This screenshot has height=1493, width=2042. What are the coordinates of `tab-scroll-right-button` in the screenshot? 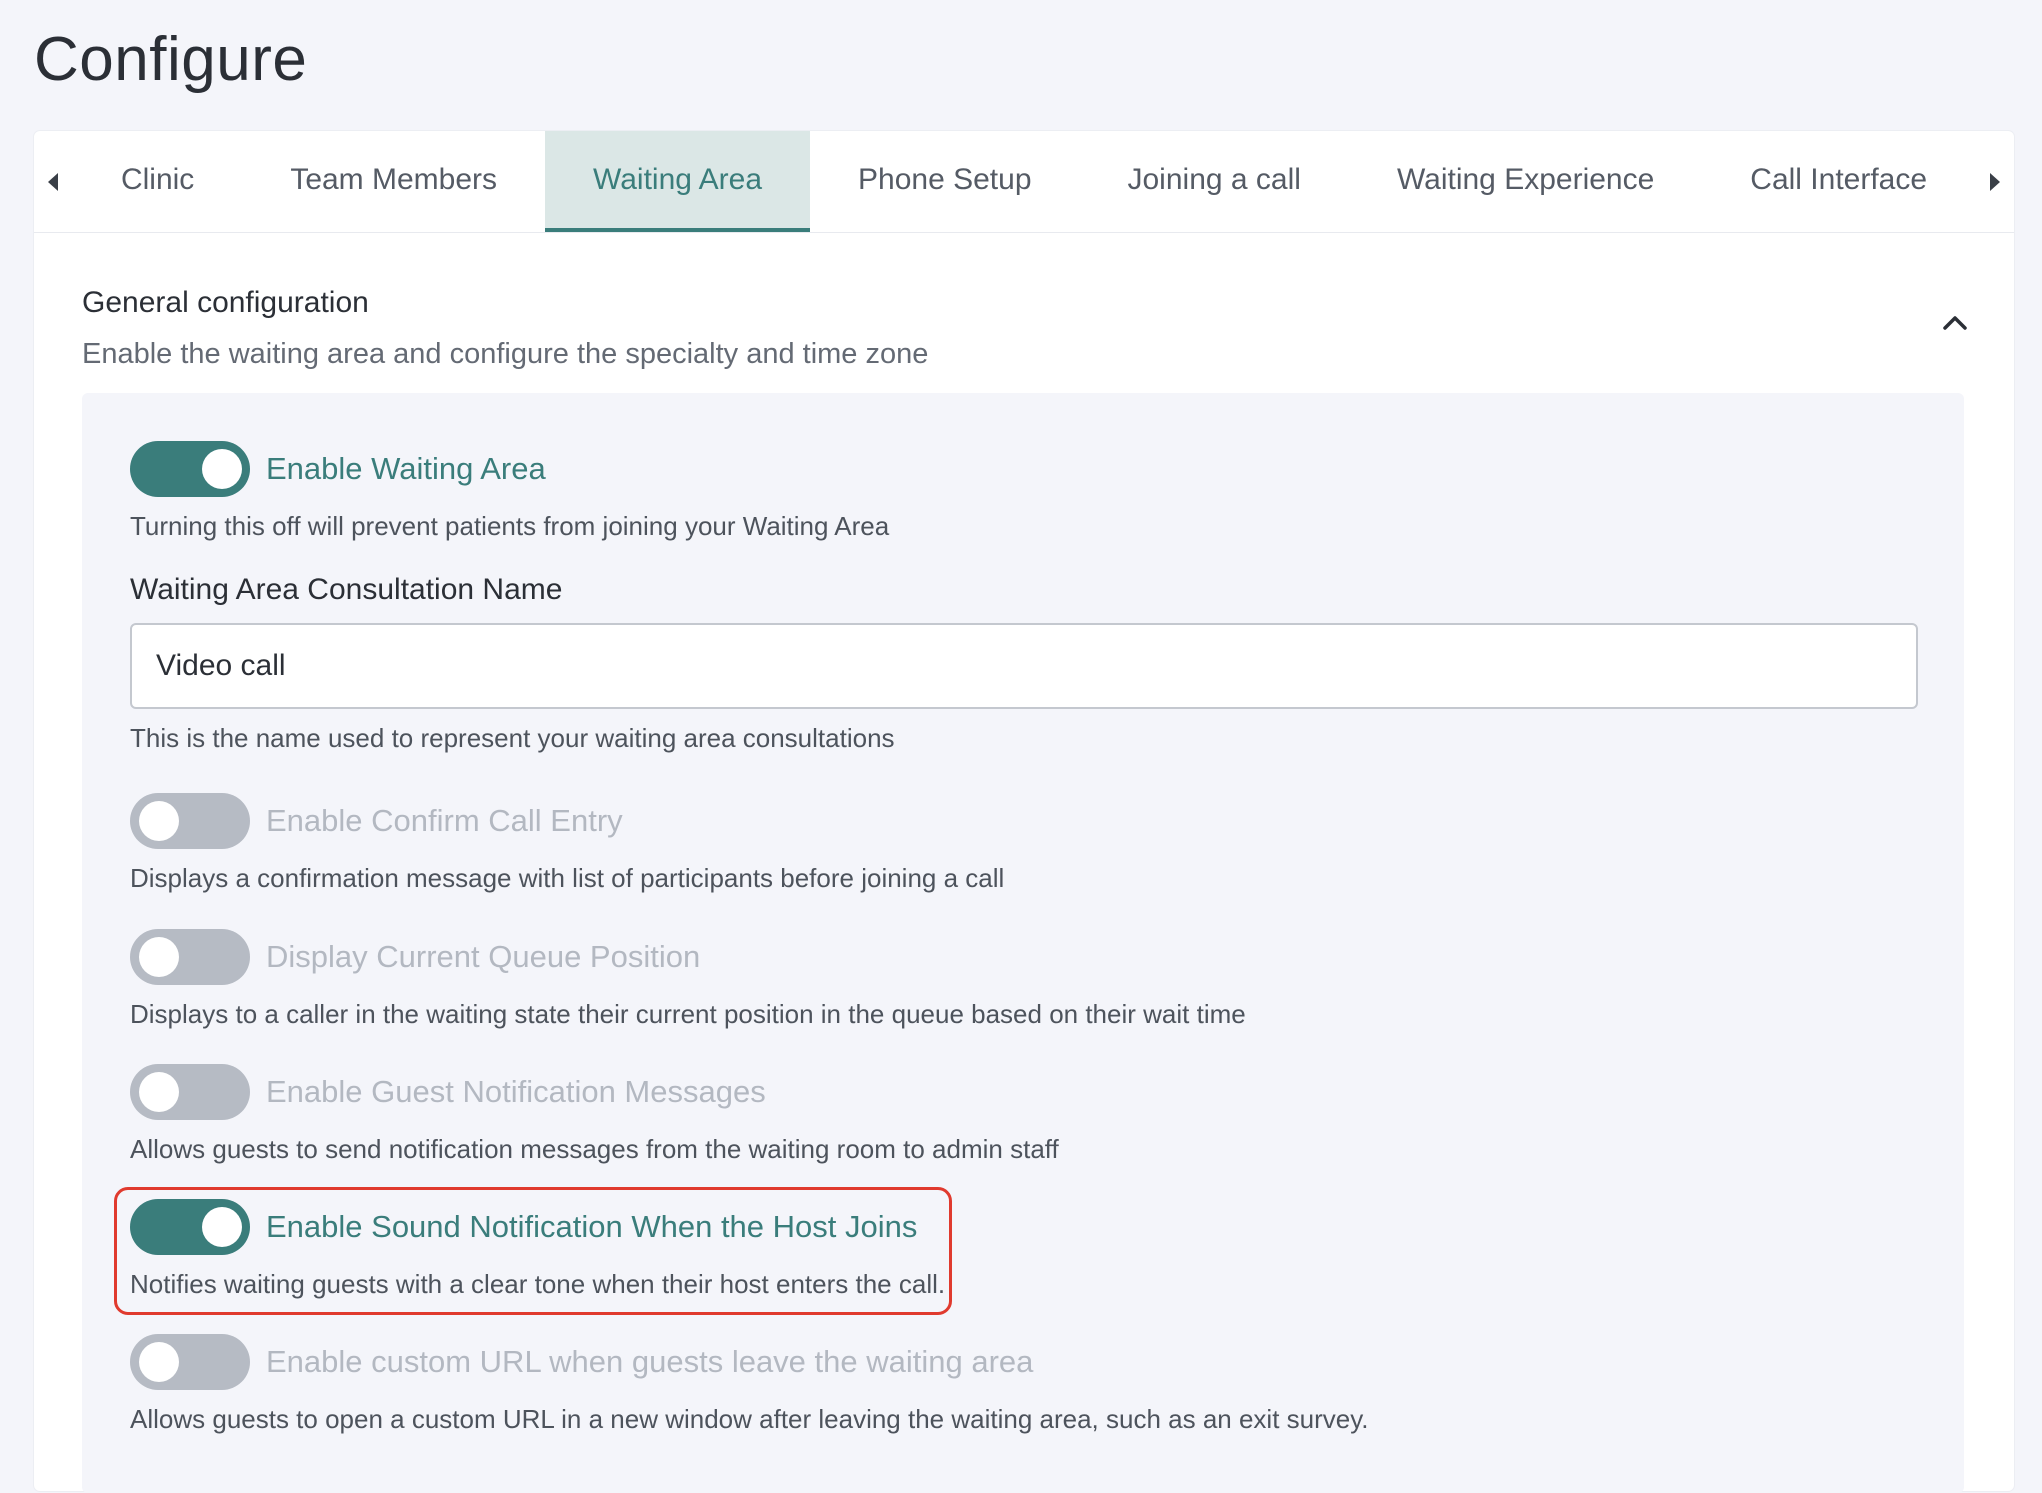 It's located at (1994, 181).